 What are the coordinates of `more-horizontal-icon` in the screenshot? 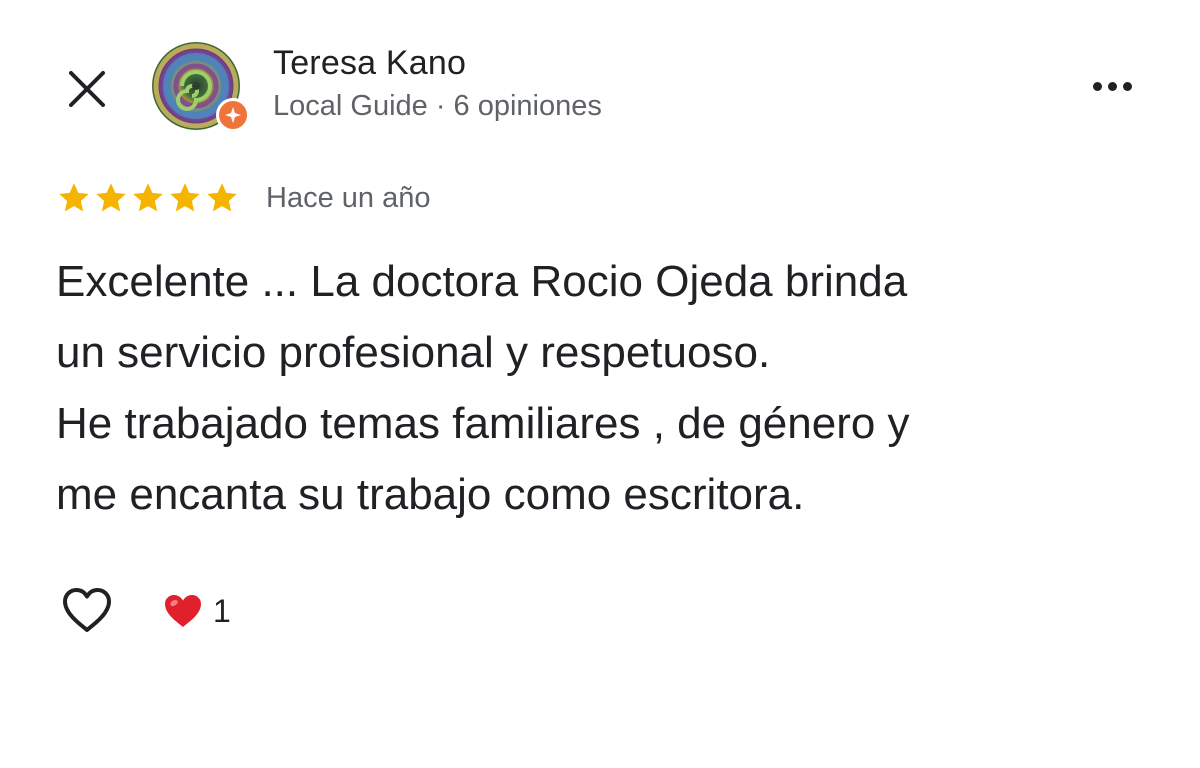 It's located at (1097, 86).